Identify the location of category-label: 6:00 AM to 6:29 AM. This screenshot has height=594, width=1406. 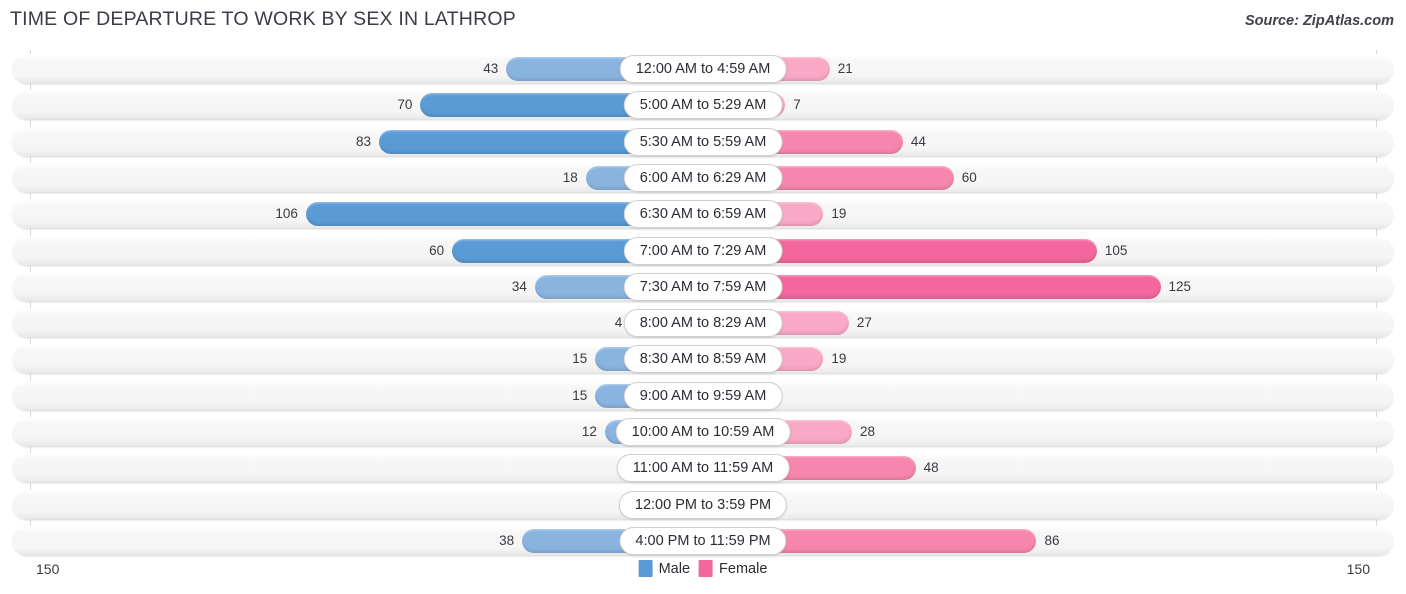
(703, 177).